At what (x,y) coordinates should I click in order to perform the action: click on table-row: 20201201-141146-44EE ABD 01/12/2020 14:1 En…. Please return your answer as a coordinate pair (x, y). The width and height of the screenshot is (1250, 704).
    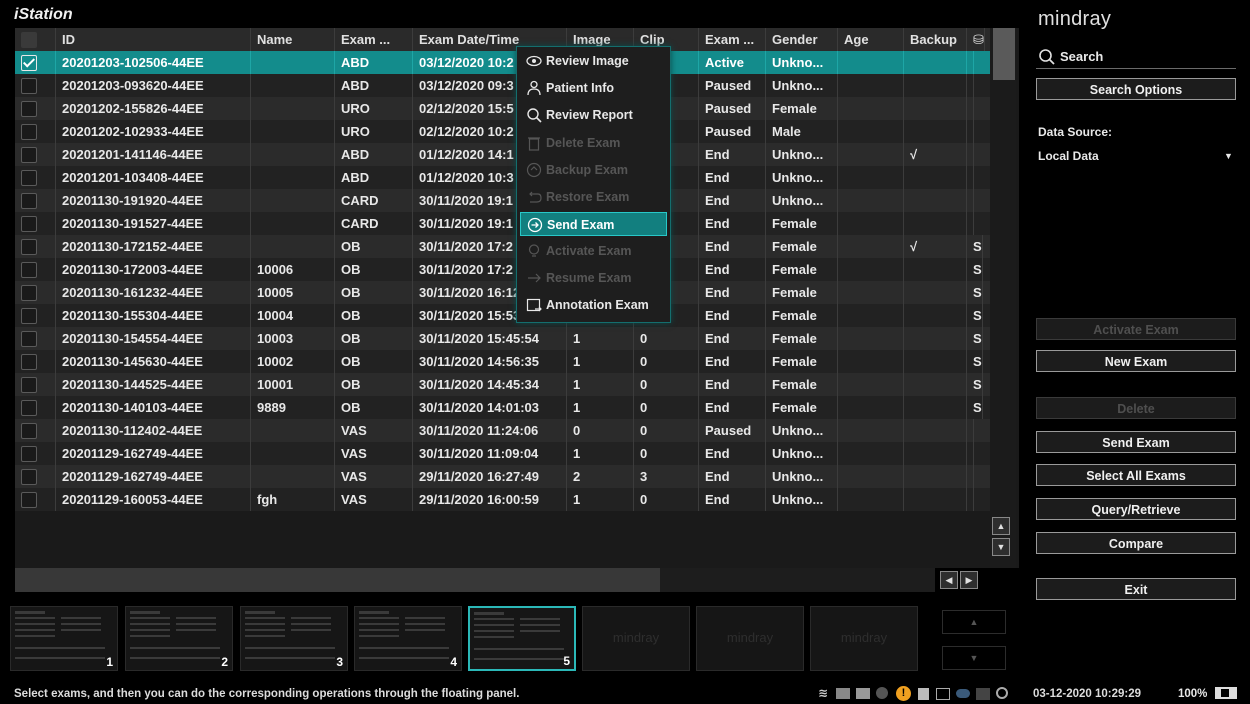
    Looking at the image, I should click on (502, 154).